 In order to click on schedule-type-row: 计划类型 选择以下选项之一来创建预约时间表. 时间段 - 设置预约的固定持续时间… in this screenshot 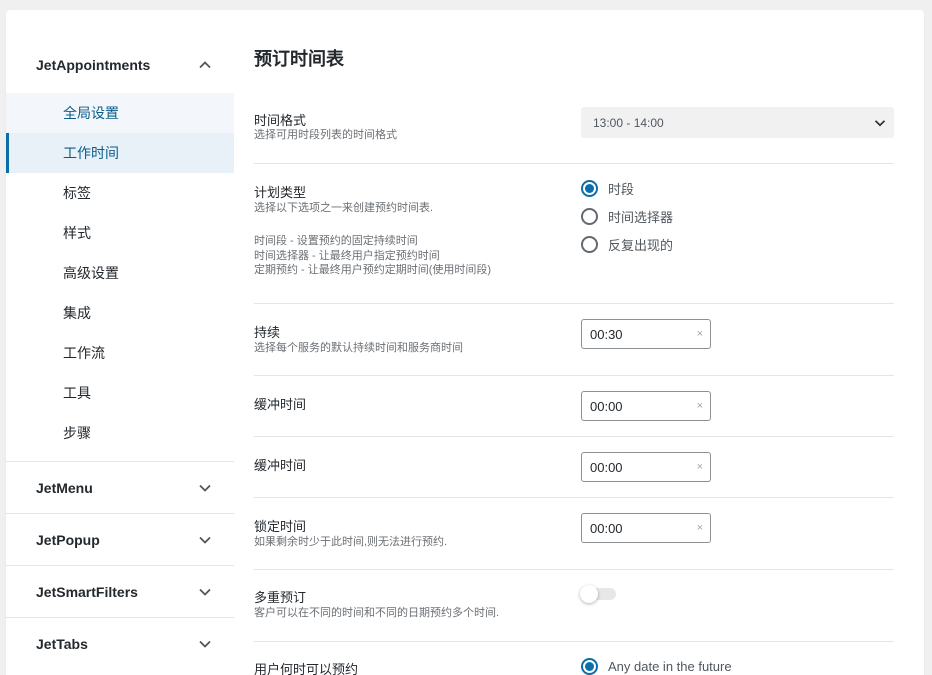, I will do `click(574, 234)`.